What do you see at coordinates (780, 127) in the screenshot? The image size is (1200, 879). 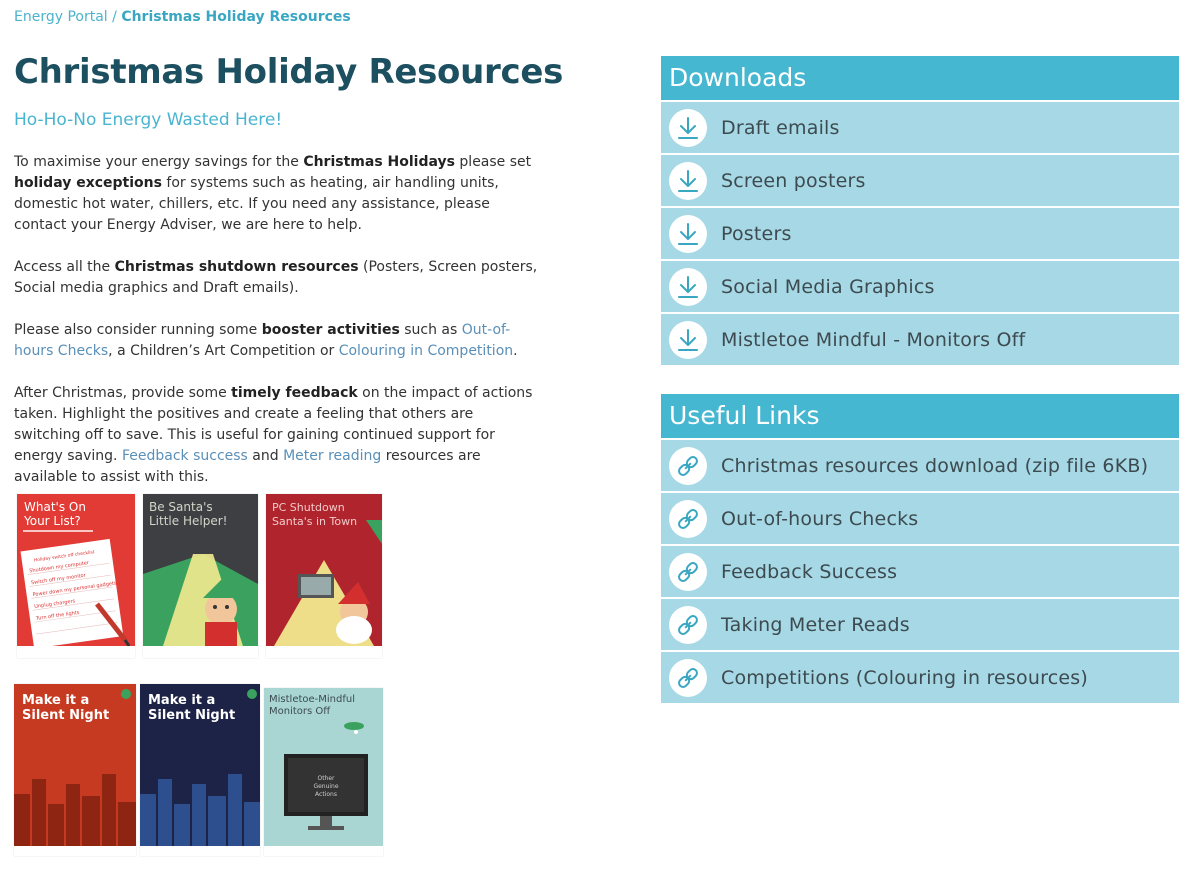 I see `download-item-label: Draft emails` at bounding box center [780, 127].